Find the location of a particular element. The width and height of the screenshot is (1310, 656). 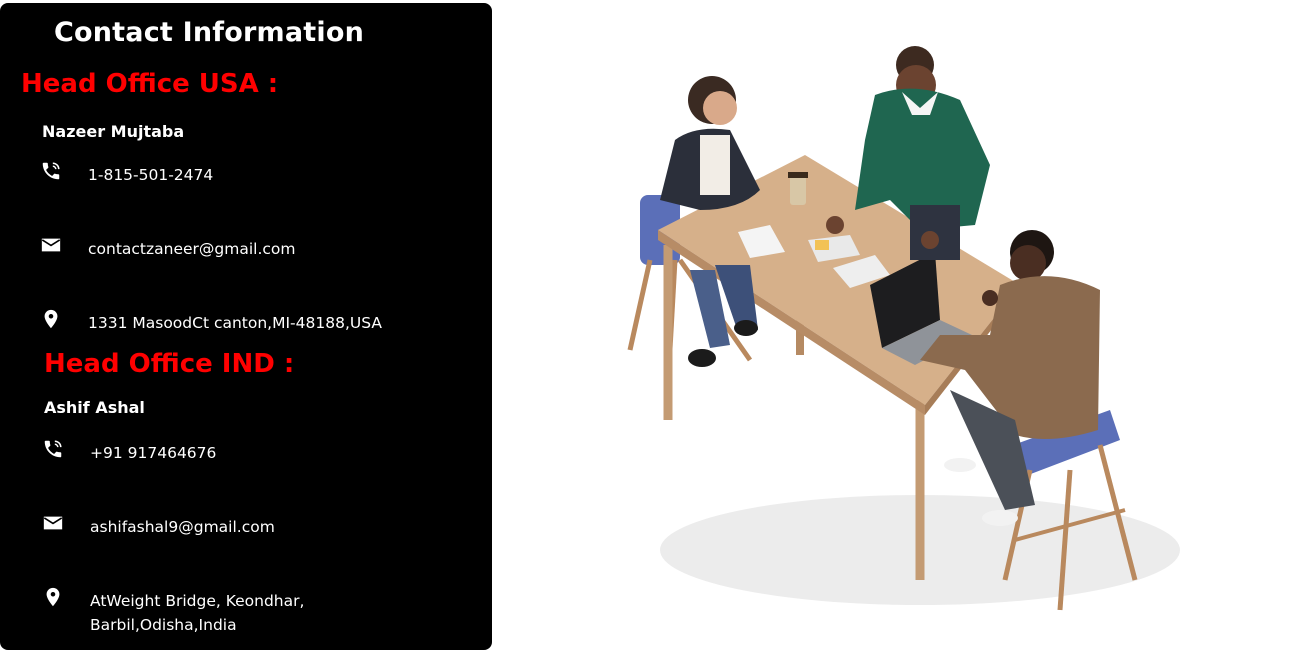

office-usa-email: contactzaneer@gmail.com is located at coordinates (192, 249).